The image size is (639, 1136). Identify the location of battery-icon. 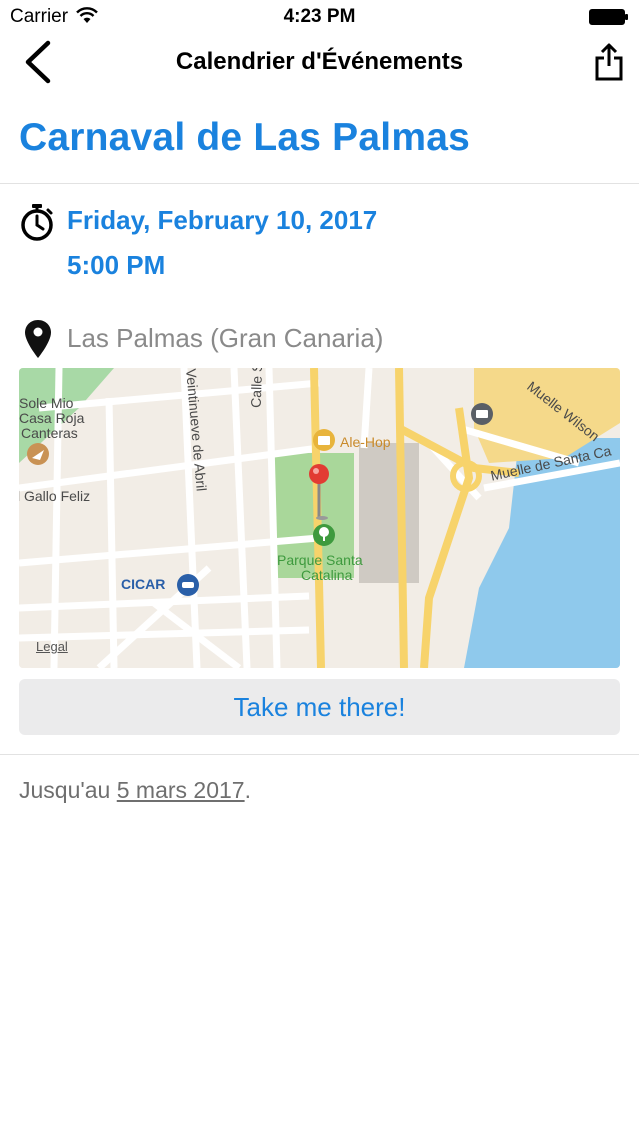
(608, 17).